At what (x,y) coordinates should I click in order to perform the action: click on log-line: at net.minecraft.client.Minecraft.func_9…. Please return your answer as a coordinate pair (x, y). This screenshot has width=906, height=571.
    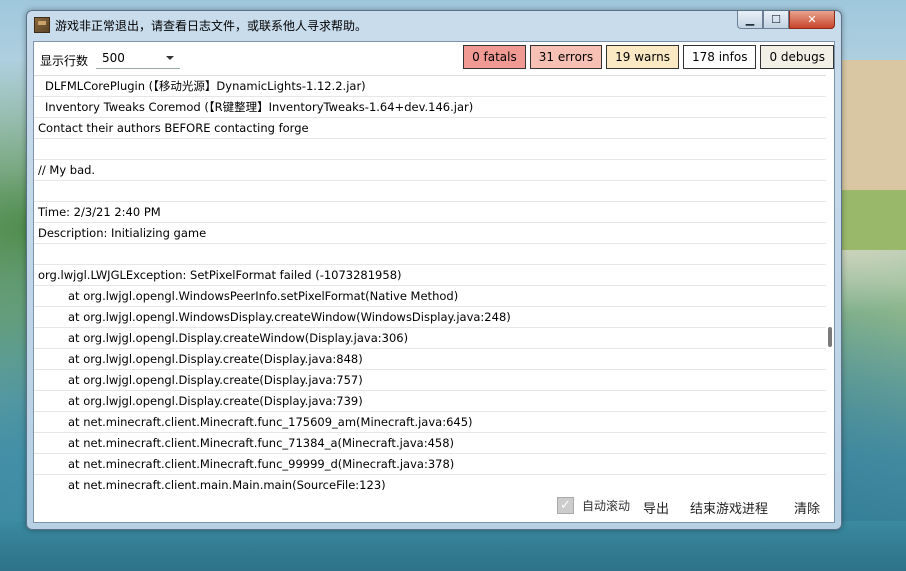
    Looking at the image, I should click on (430, 464).